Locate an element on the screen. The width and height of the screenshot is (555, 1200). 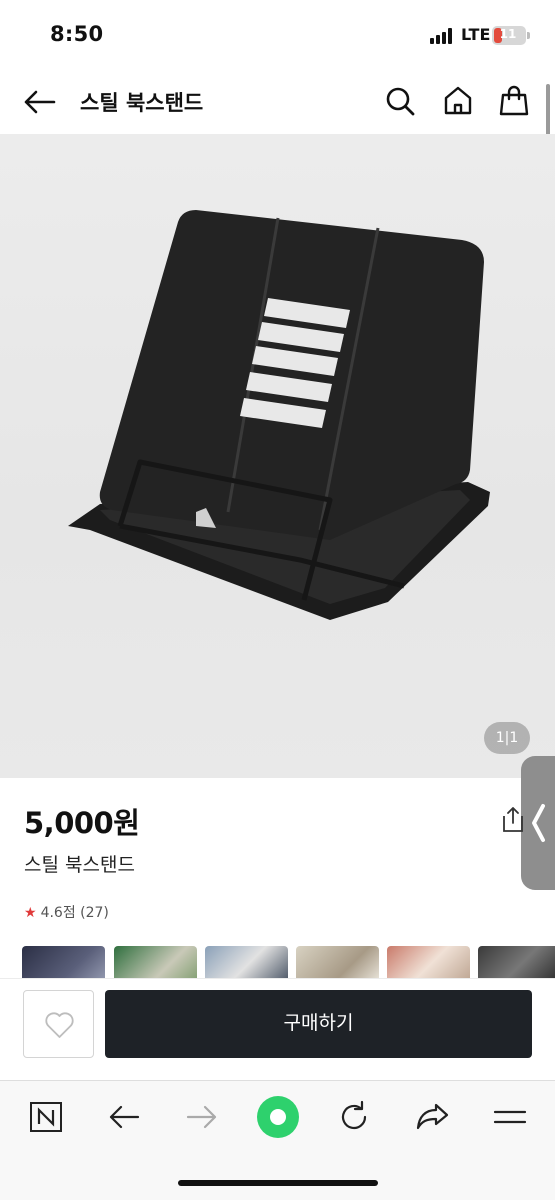
green-dot-button is located at coordinates (278, 1117).